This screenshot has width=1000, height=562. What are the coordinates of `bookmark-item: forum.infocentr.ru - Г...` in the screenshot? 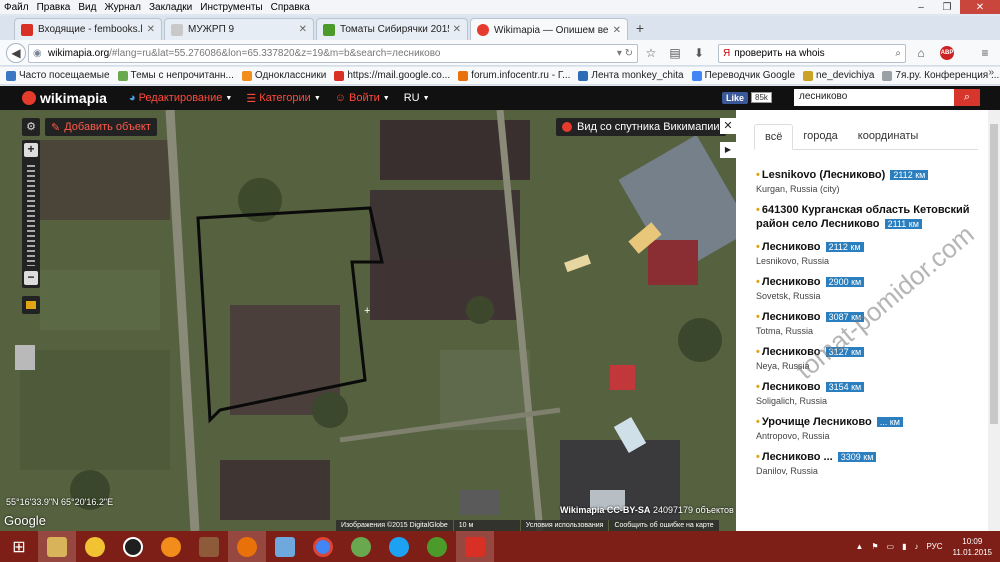 It's located at (514, 75).